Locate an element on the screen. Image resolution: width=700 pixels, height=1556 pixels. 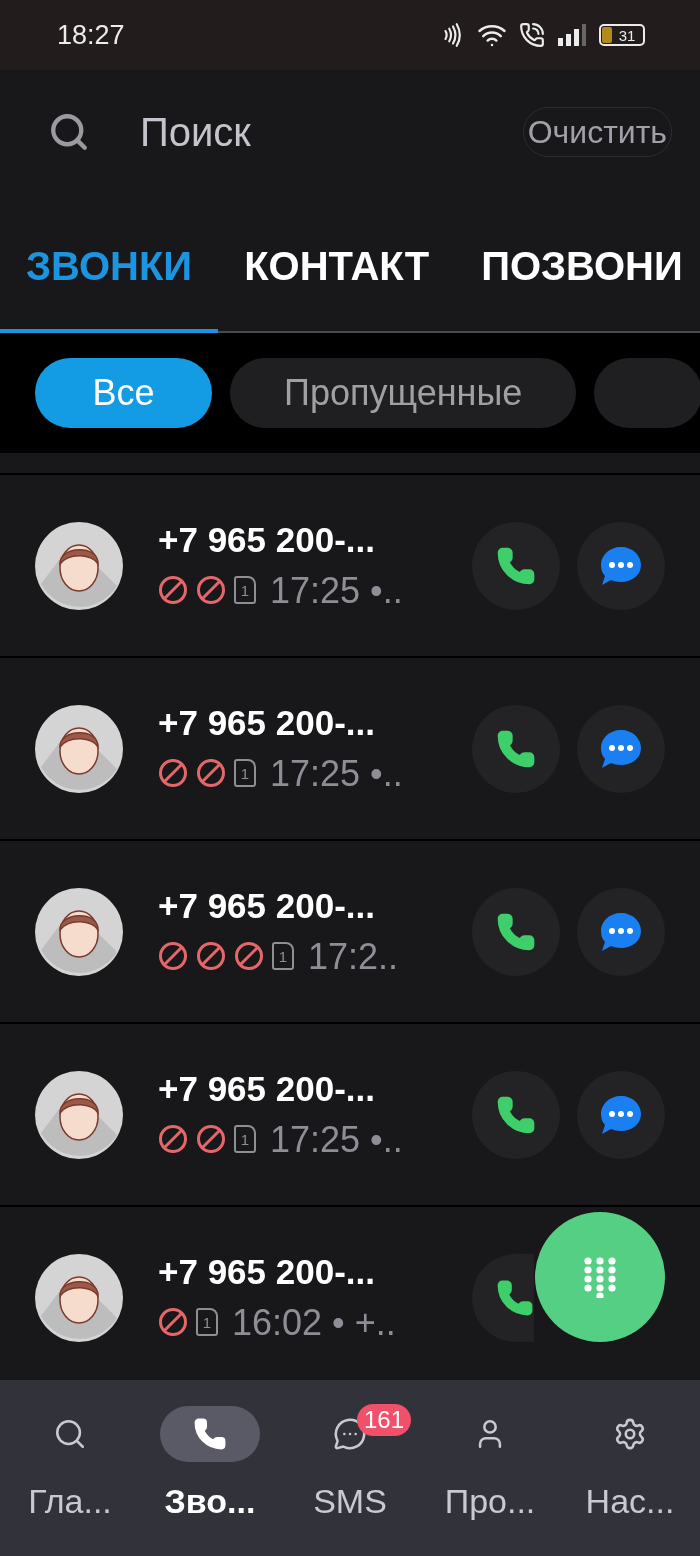
status-time: 18:27 is located at coordinates (91, 35).